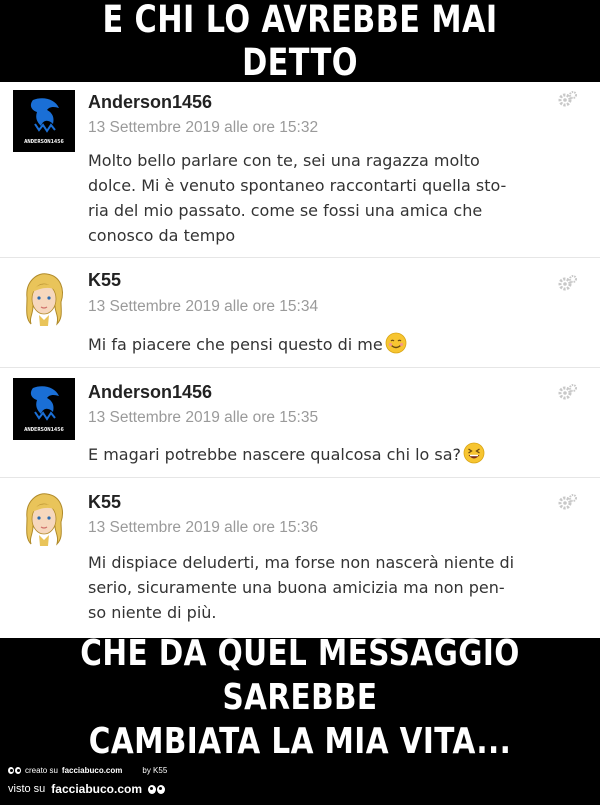  I want to click on created-on-line: creato su facciabuco.com by K55, so click(87, 770).